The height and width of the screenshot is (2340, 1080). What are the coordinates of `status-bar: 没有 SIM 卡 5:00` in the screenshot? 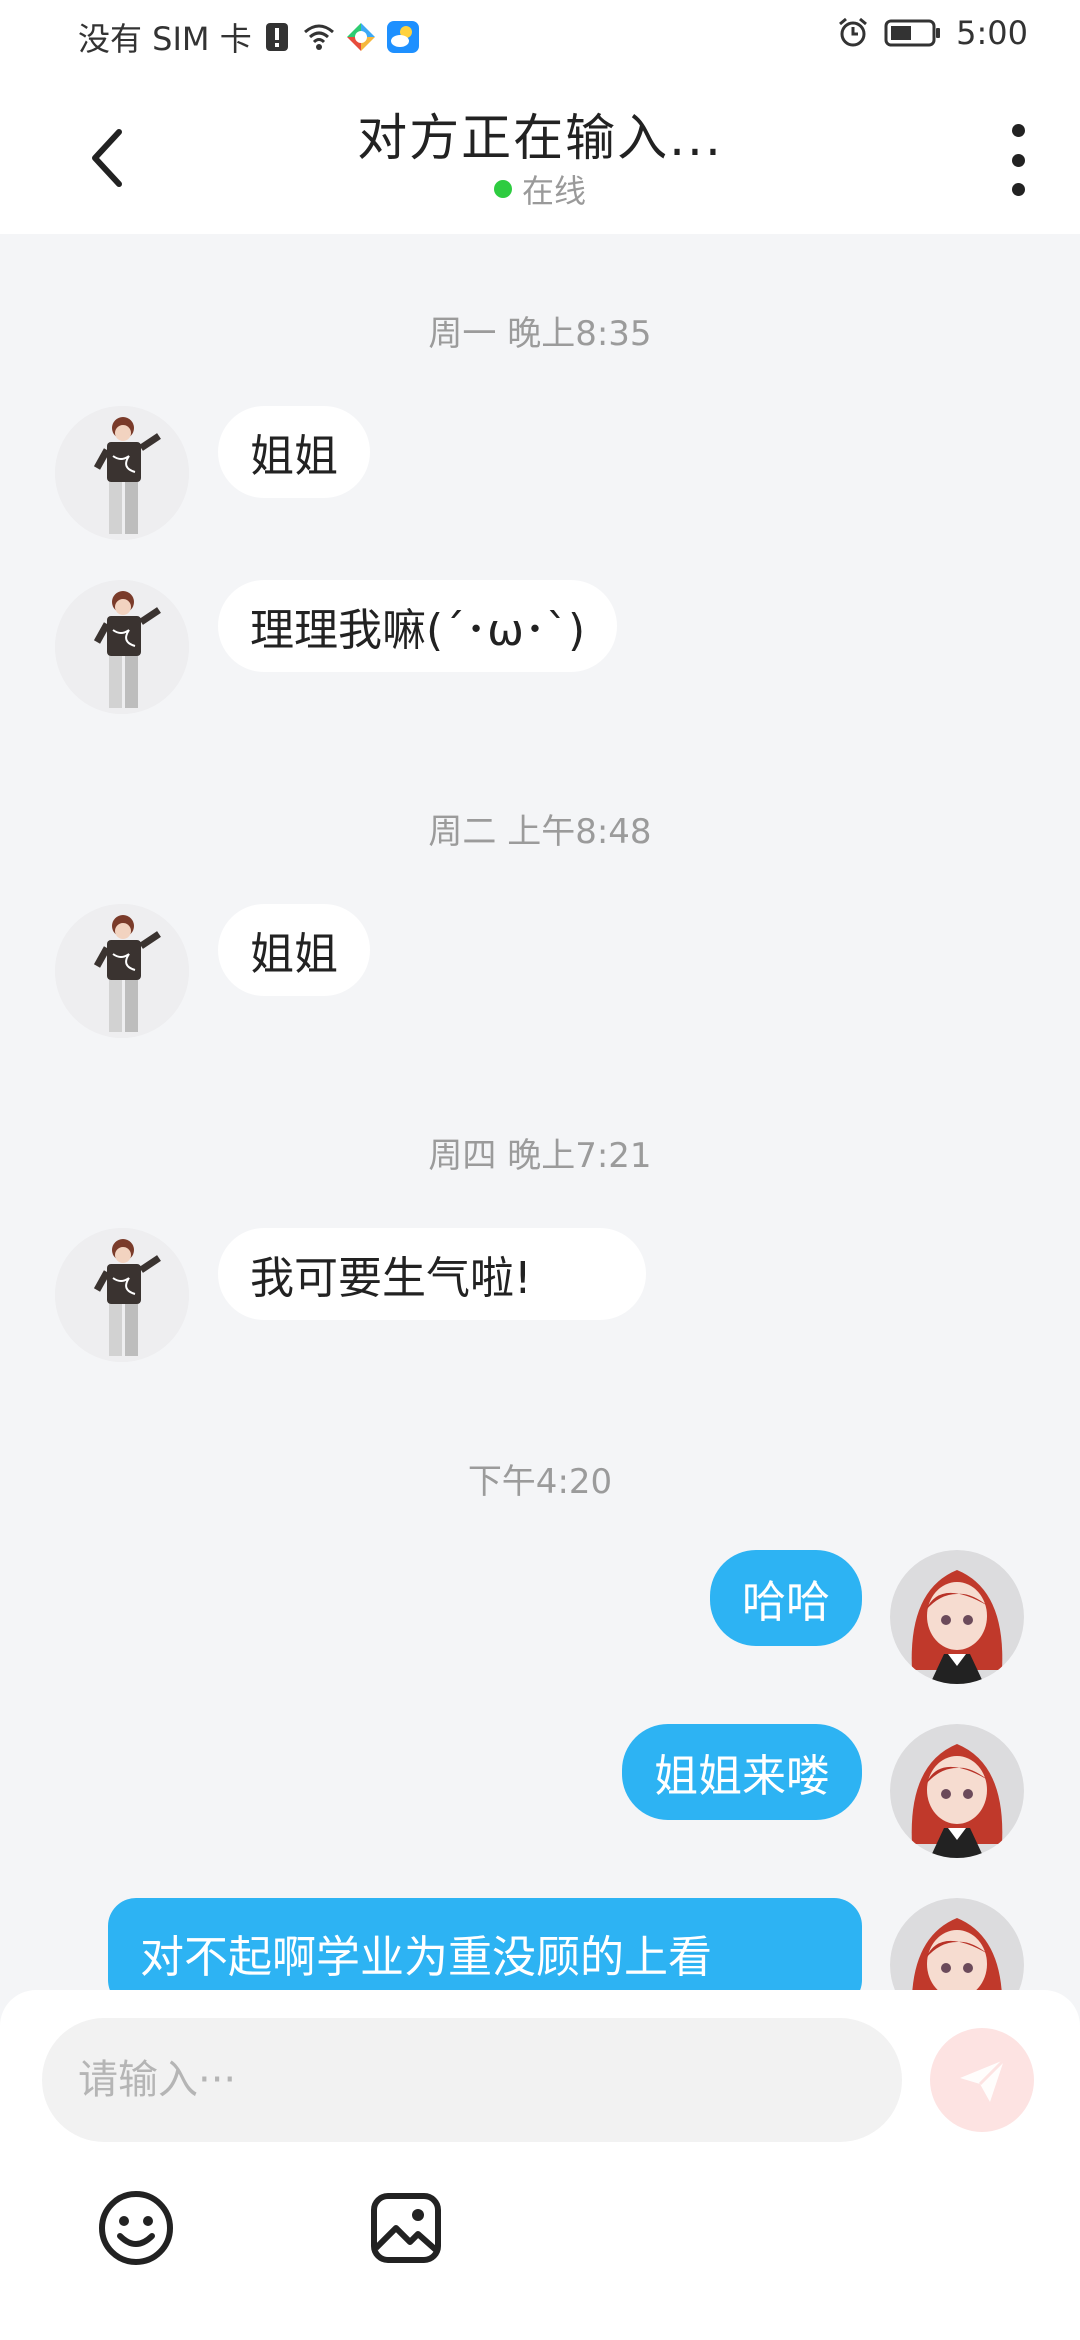 It's located at (540, 40).